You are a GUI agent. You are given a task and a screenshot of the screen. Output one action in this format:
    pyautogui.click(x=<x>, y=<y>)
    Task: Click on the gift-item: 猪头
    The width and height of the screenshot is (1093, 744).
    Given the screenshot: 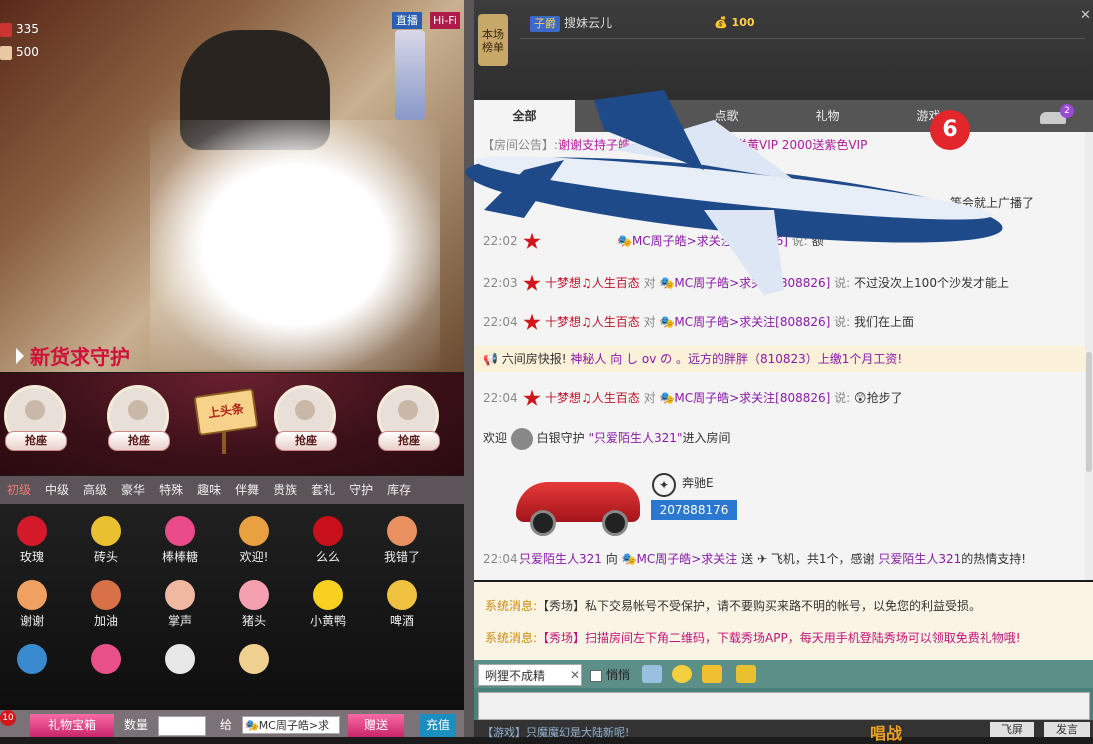 What is the action you would take?
    pyautogui.click(x=254, y=598)
    